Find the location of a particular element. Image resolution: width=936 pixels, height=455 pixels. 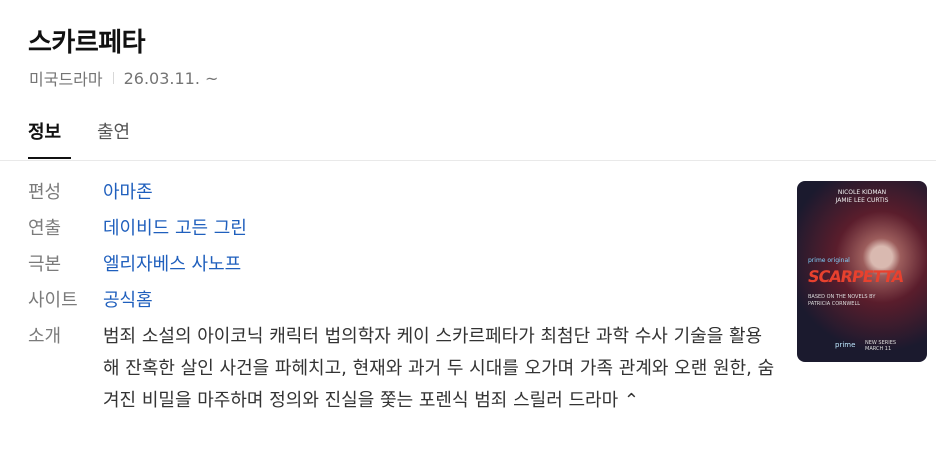

info-row-director: 연출 데이비드 고든 그린 is located at coordinates (408, 229).